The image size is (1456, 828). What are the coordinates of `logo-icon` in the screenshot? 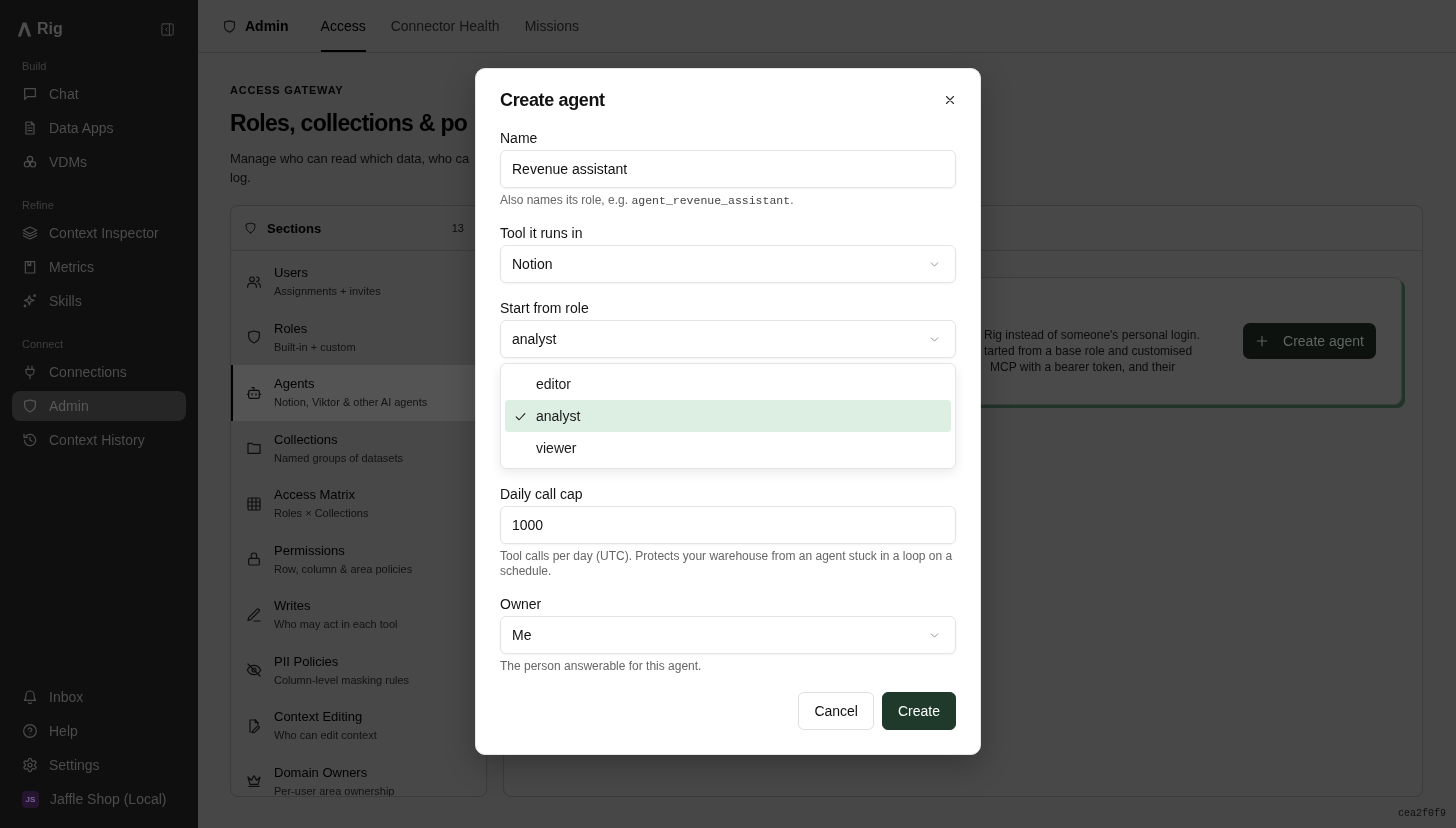 It's located at (24, 29).